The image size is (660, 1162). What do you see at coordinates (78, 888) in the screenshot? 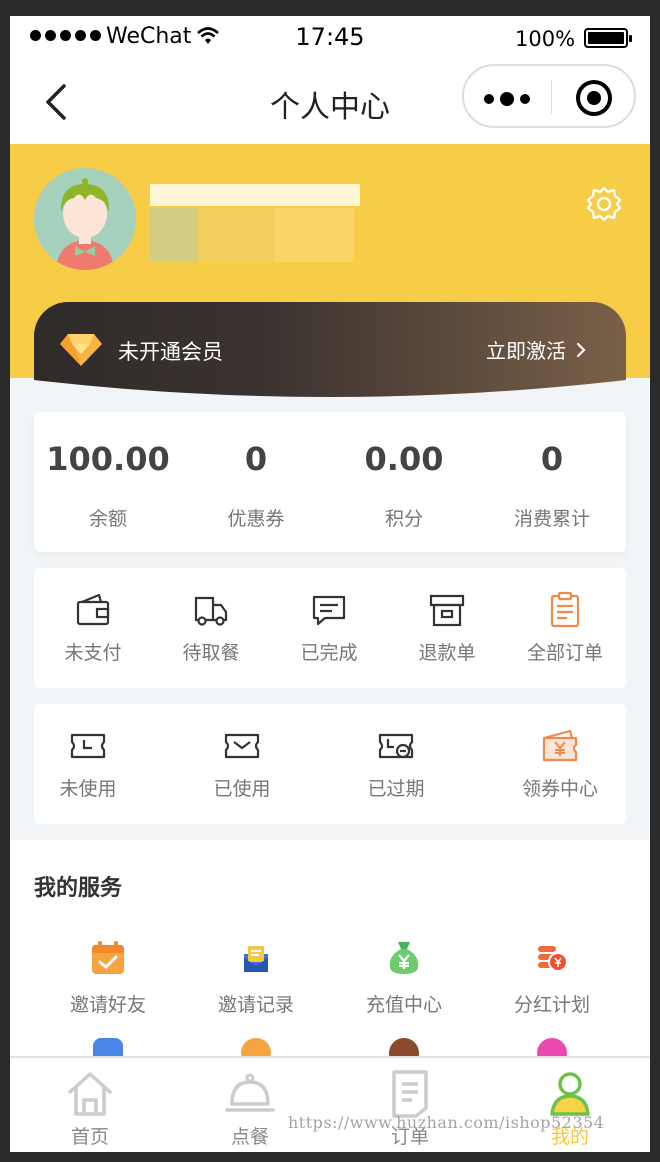
I see `services-title: 我的服务` at bounding box center [78, 888].